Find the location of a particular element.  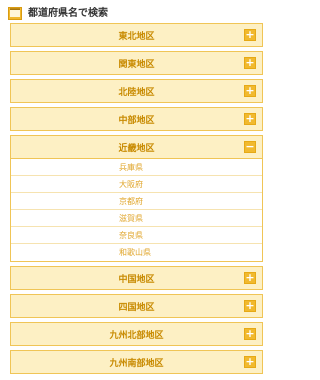

prefecture-link-shiga: 滋賀県 is located at coordinates (136, 218).